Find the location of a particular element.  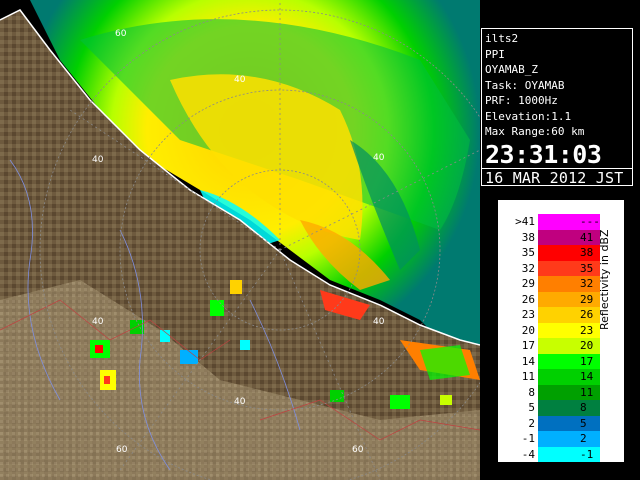

legend-row: 17 20 is located at coordinates (561, 346).